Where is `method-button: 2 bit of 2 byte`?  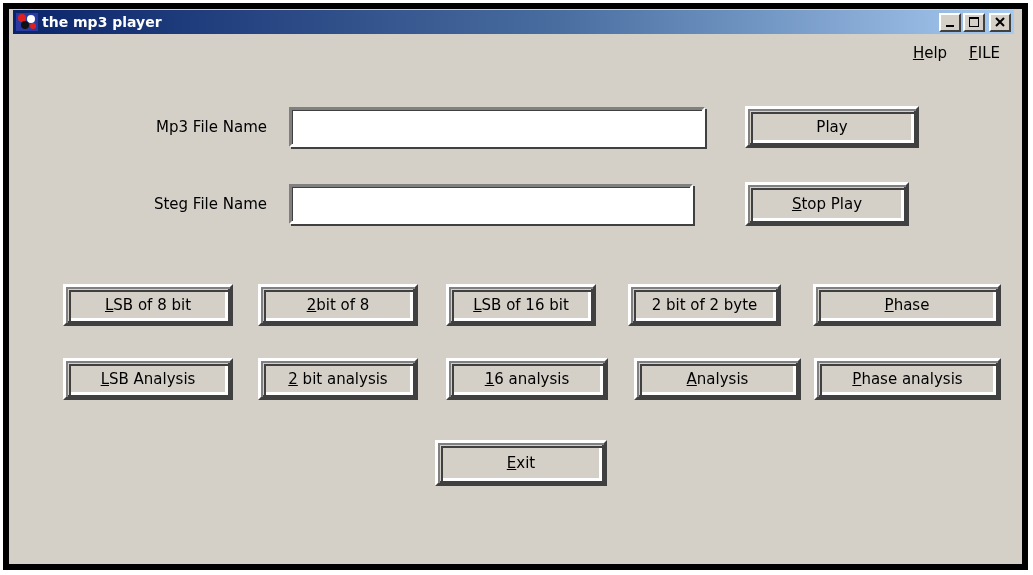 method-button: 2 bit of 2 byte is located at coordinates (704, 305).